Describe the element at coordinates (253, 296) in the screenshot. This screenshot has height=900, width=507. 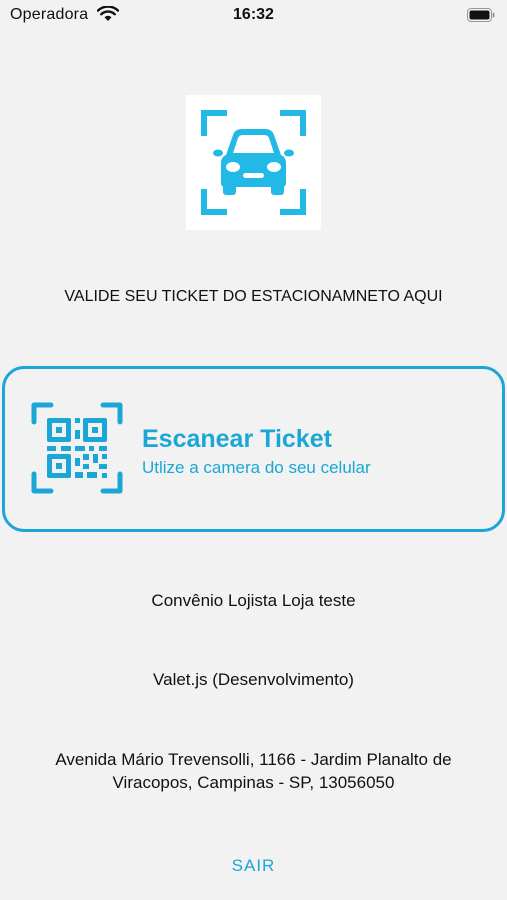
I see `headline: VALIDE SEU TICKET DO ESTACIONAMNETO AQUI` at that location.